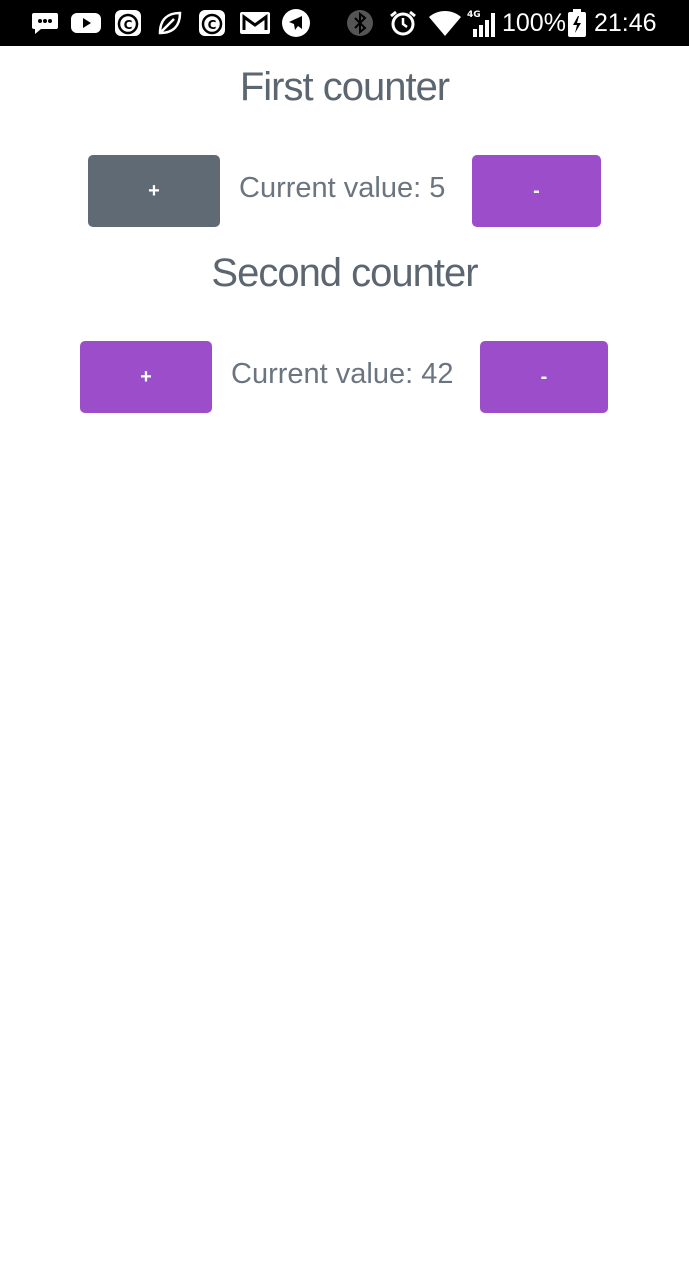 The image size is (689, 1280). Describe the element at coordinates (45, 23) in the screenshot. I see `chat-icon` at that location.